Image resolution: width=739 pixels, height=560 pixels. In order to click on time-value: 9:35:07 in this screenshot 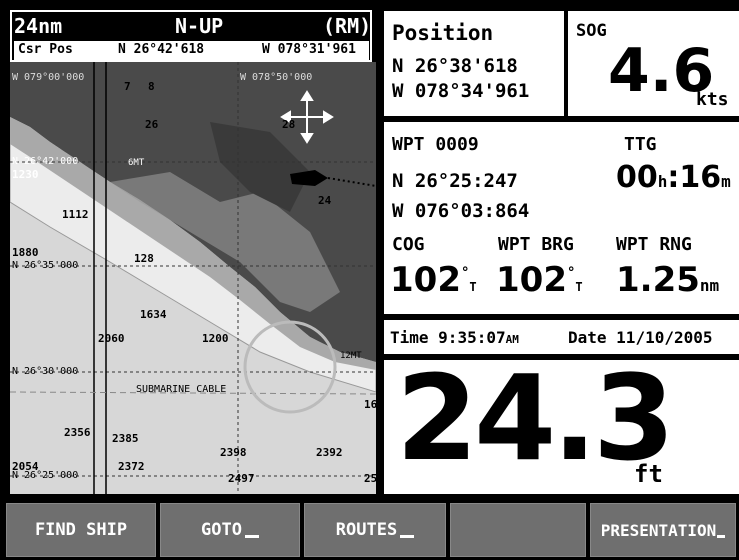, I will do `click(472, 337)`.